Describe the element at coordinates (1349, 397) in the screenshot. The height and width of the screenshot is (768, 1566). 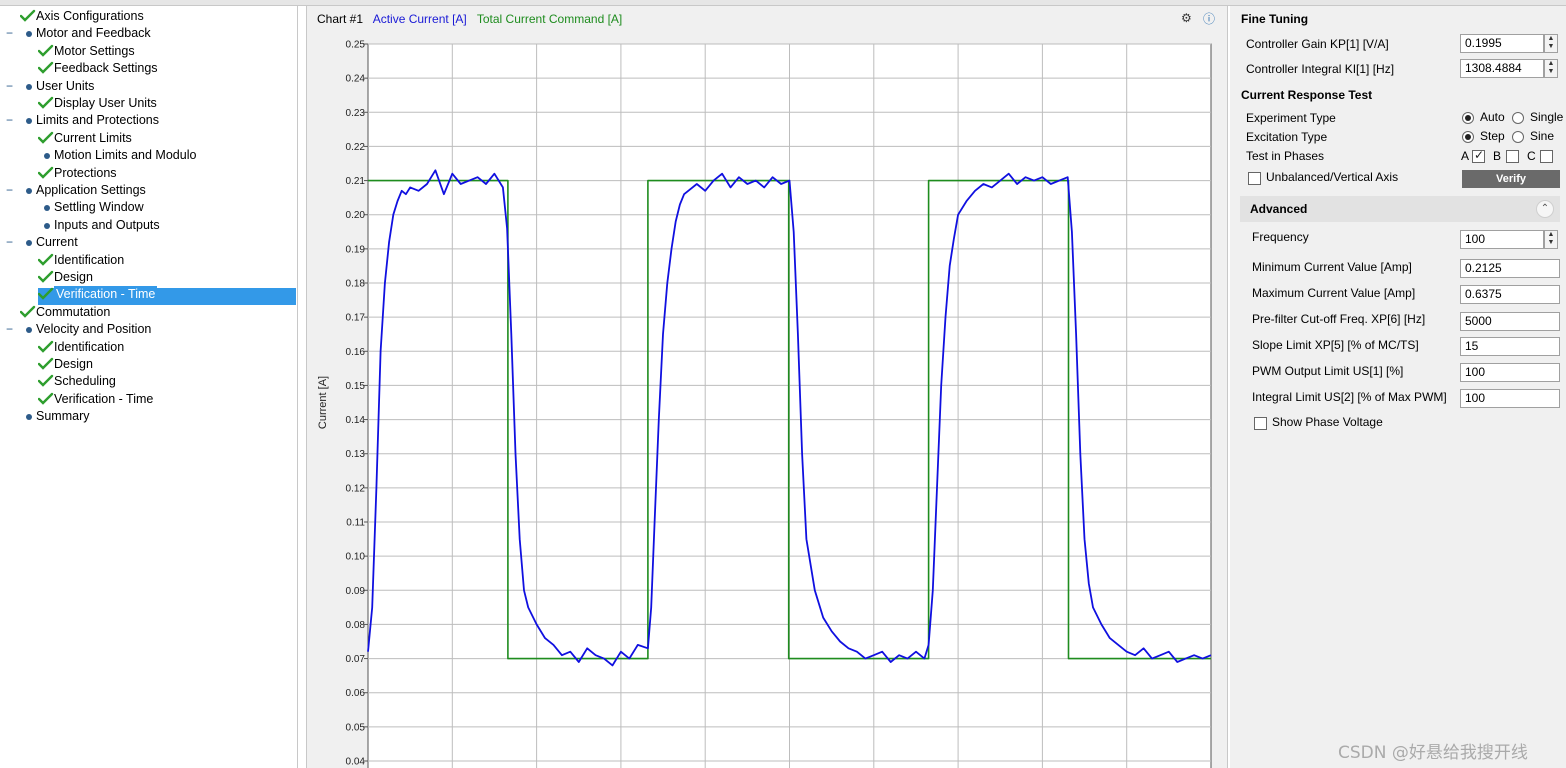
I see `integral-limit-label: Integral Limit US[2] [% of Max PWM]` at that location.